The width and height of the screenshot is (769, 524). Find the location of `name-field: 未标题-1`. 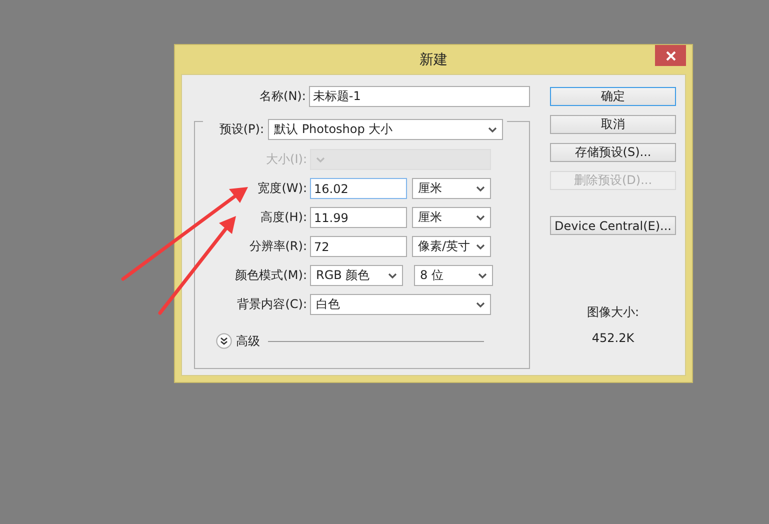

name-field: 未标题-1 is located at coordinates (419, 96).